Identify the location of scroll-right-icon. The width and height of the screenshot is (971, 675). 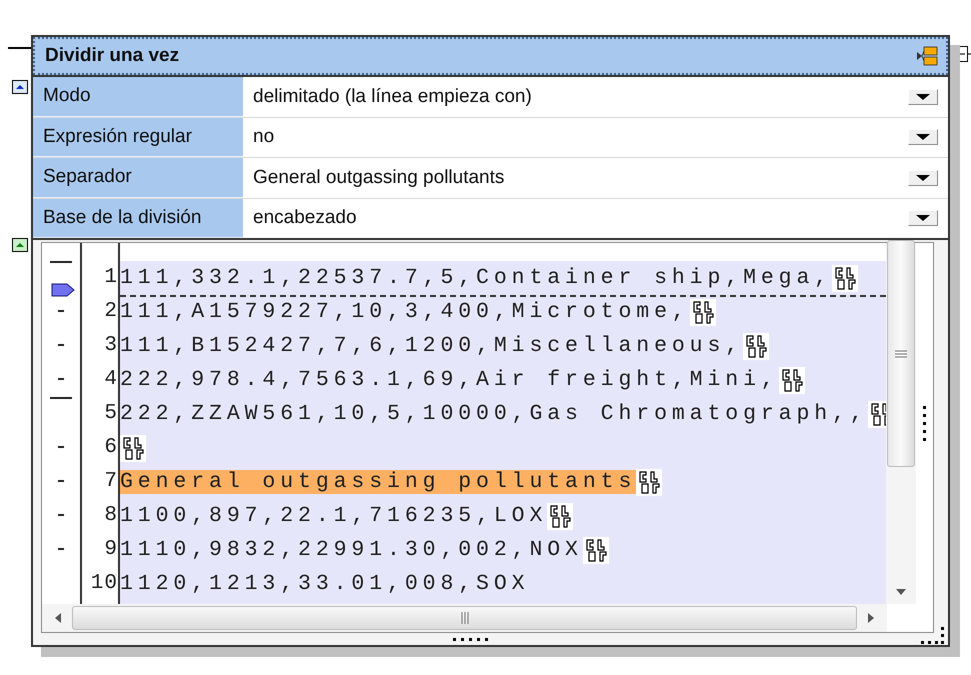
(871, 618).